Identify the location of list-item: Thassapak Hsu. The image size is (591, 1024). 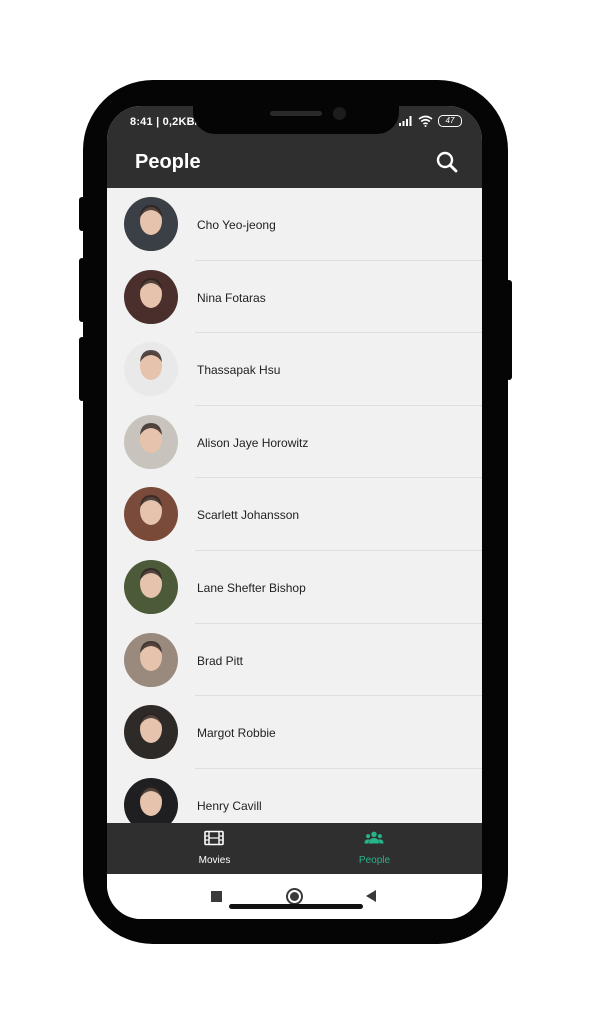
(294, 369).